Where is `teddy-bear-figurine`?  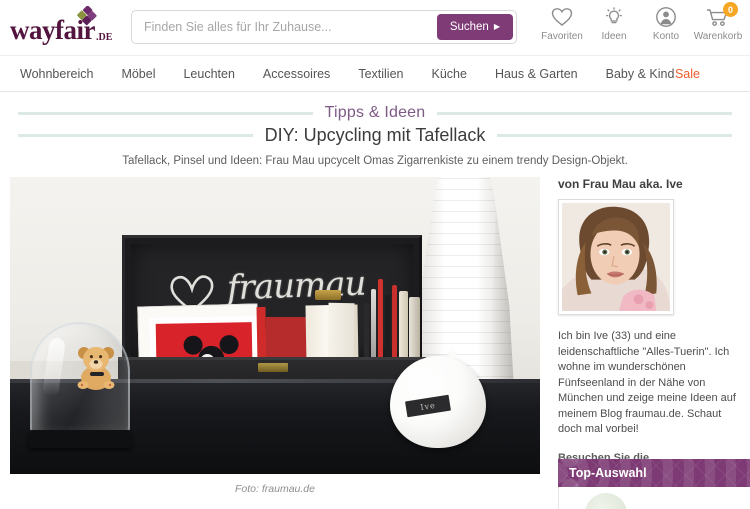 teddy-bear-figurine is located at coordinates (96, 368).